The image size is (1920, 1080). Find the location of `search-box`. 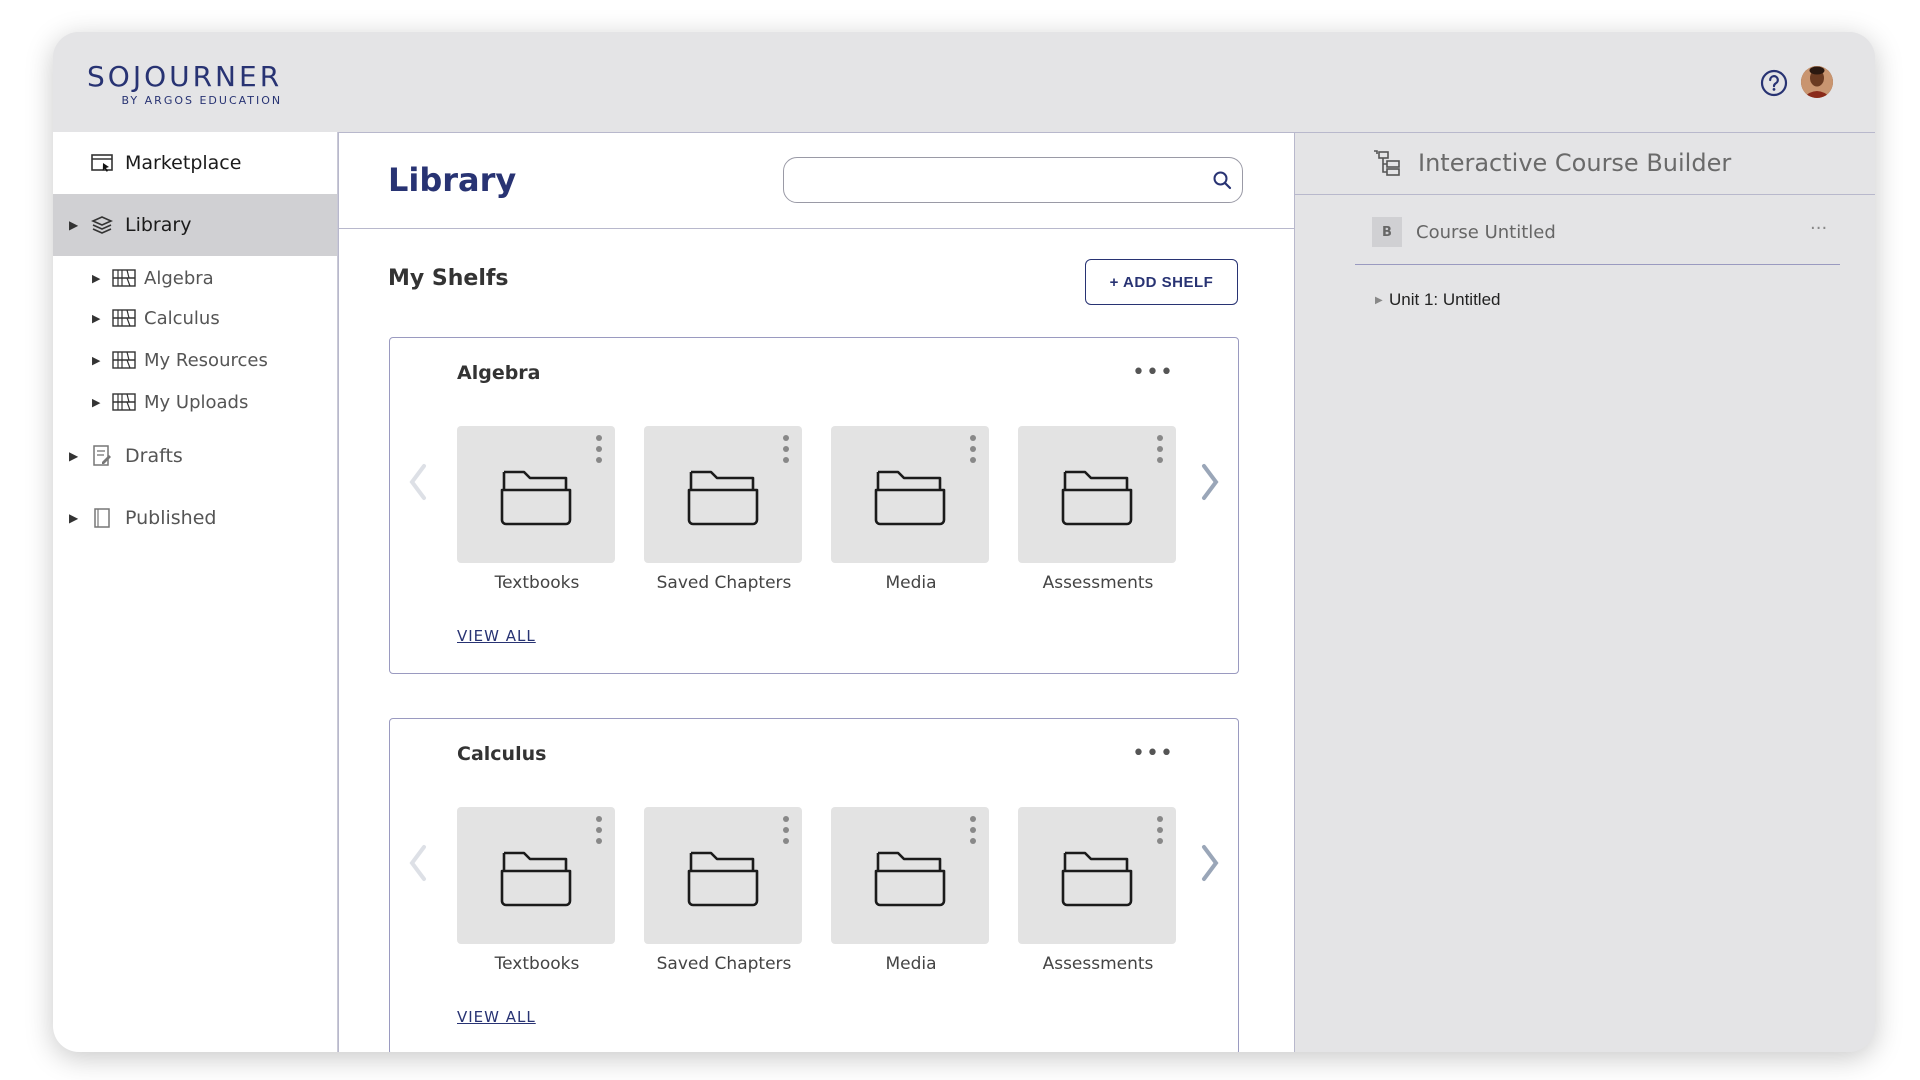

search-box is located at coordinates (1013, 180).